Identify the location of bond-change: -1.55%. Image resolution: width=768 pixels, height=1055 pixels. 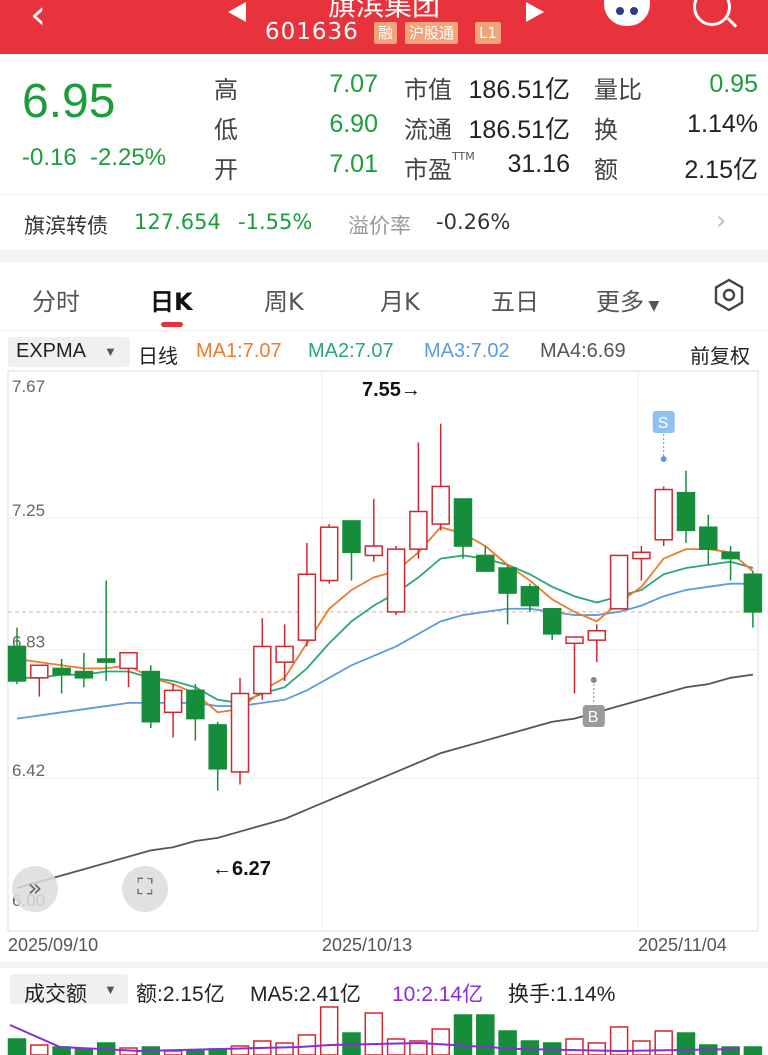
(275, 222).